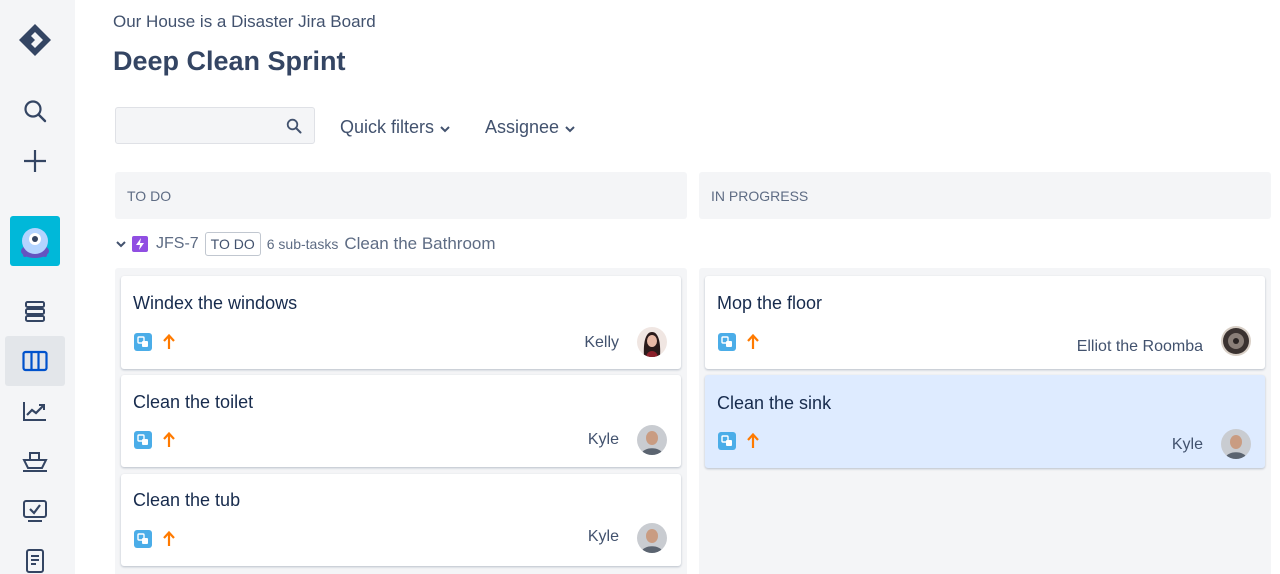 The height and width of the screenshot is (574, 1280). Describe the element at coordinates (215, 303) in the screenshot. I see `card-title: Windex the windows` at that location.